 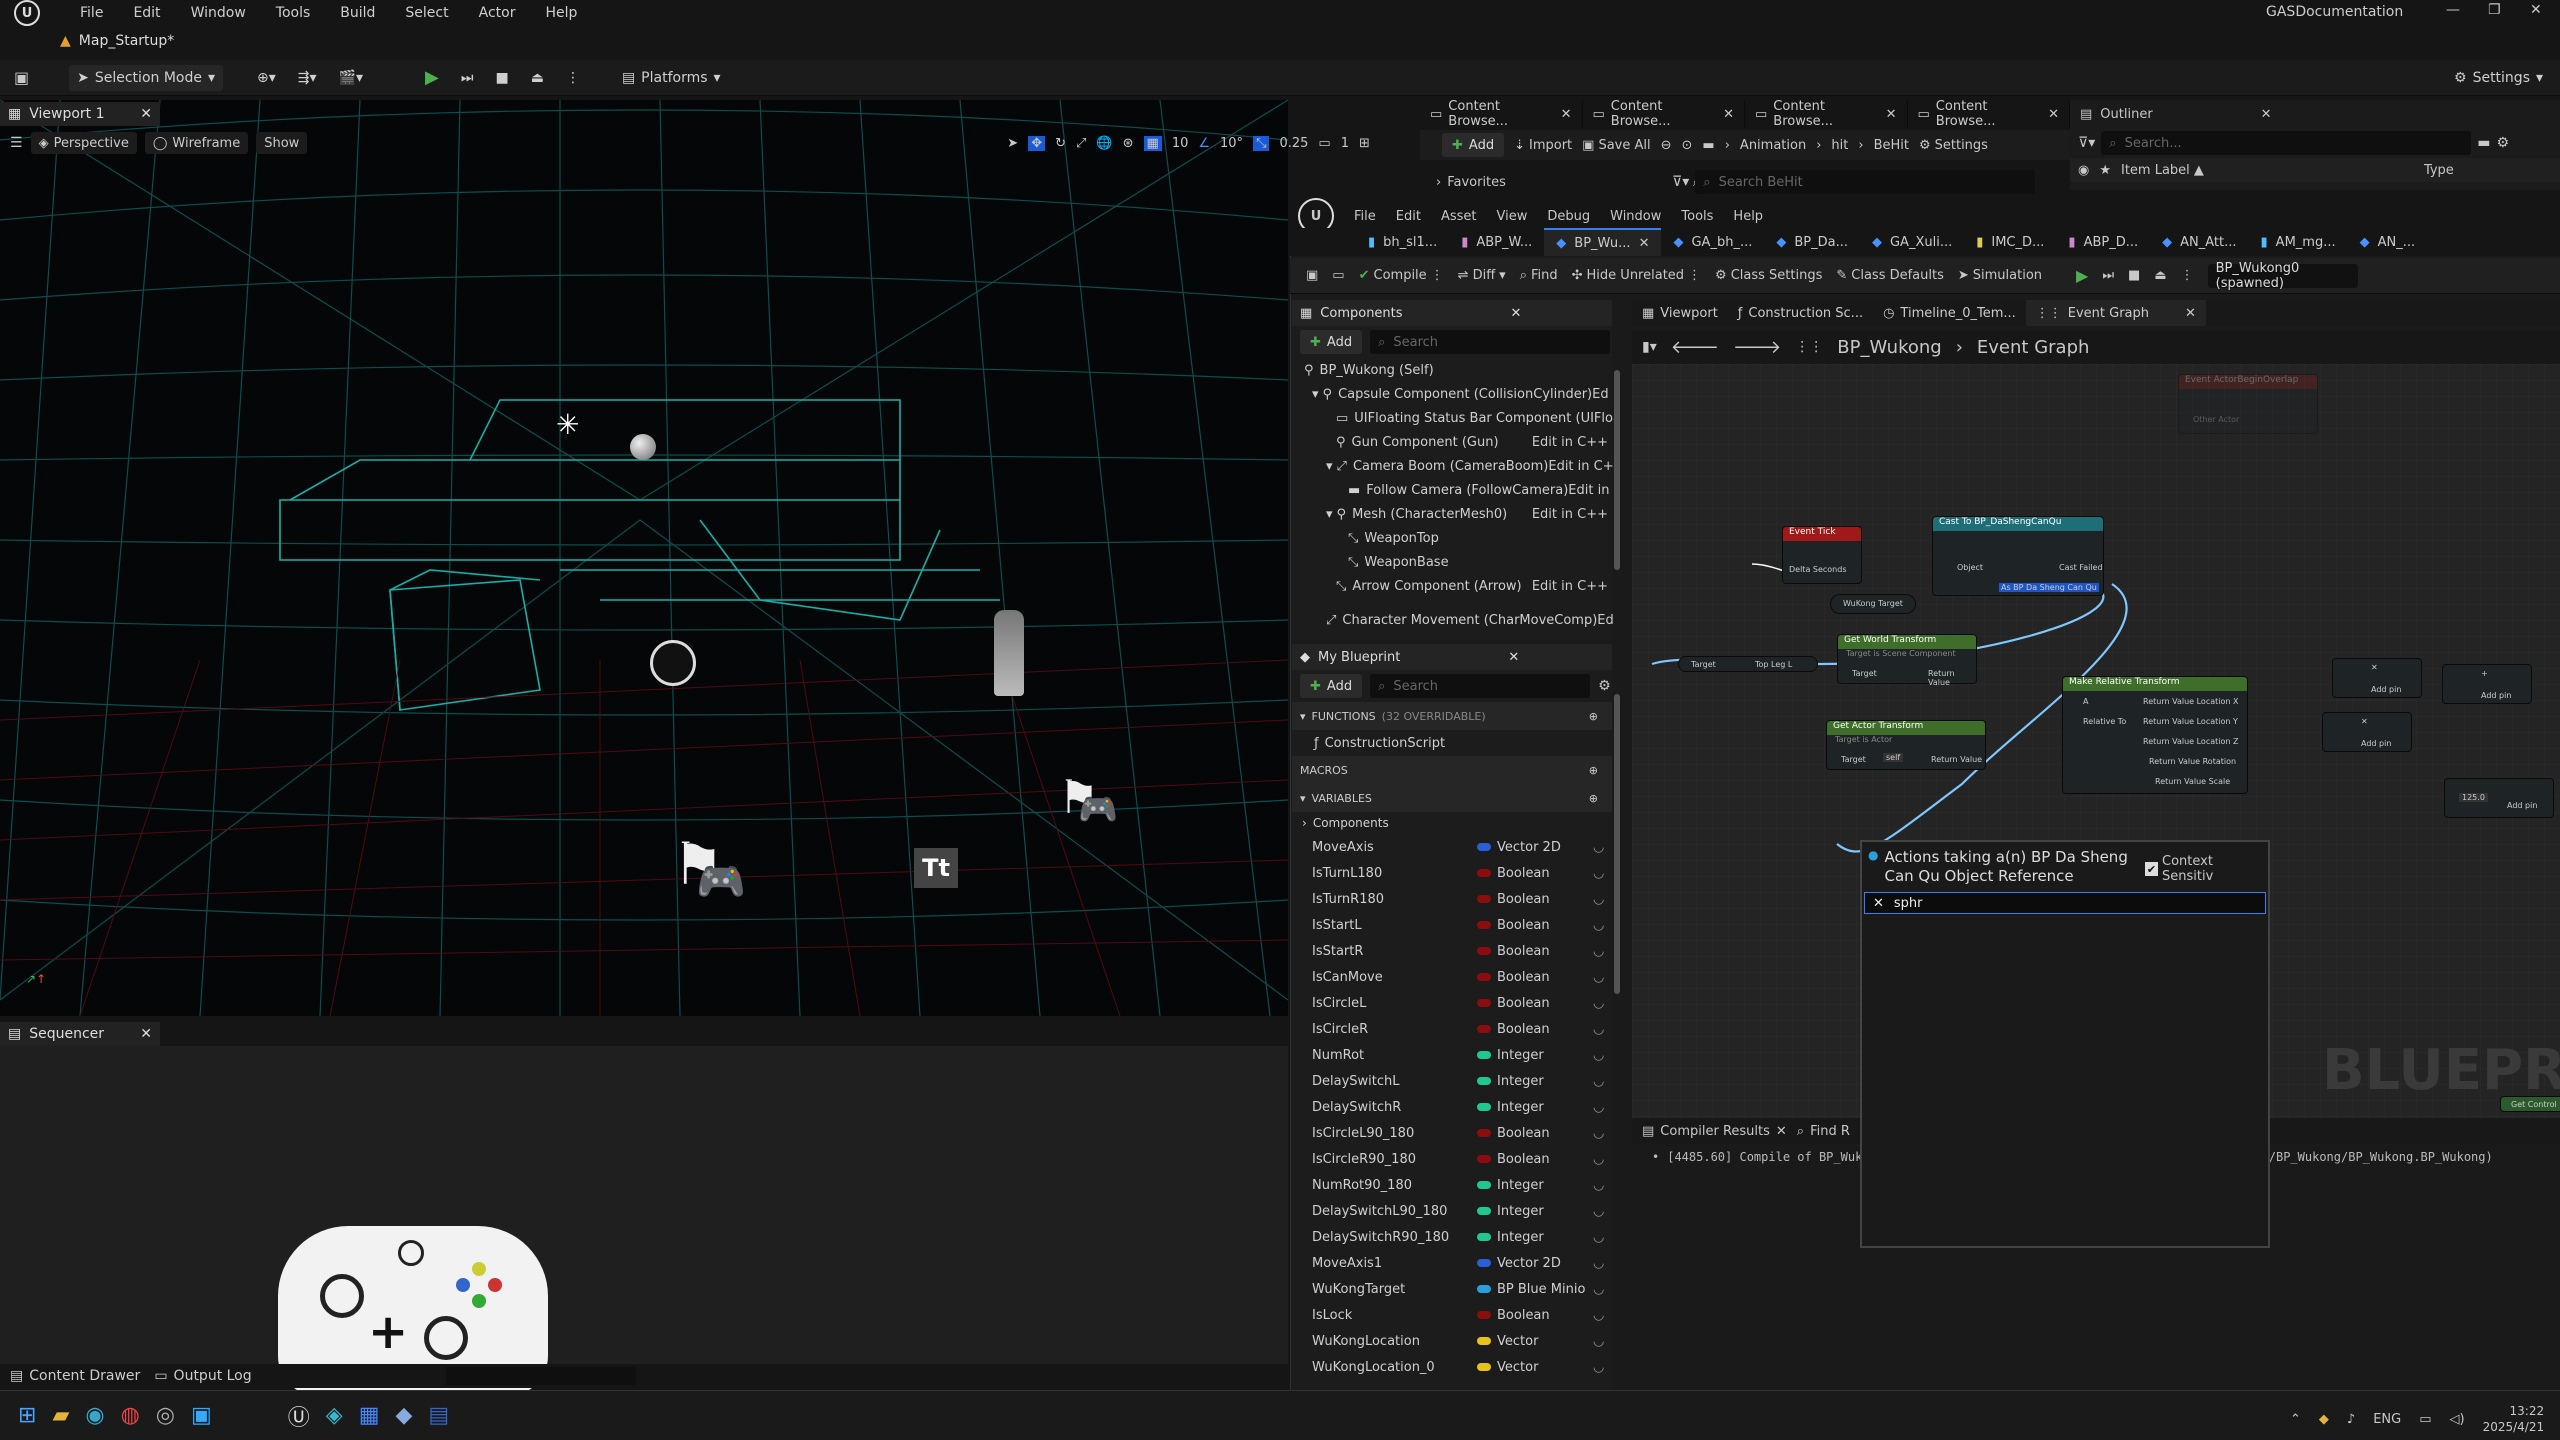 What do you see at coordinates (673, 663) in the screenshot?
I see `player-start-icon` at bounding box center [673, 663].